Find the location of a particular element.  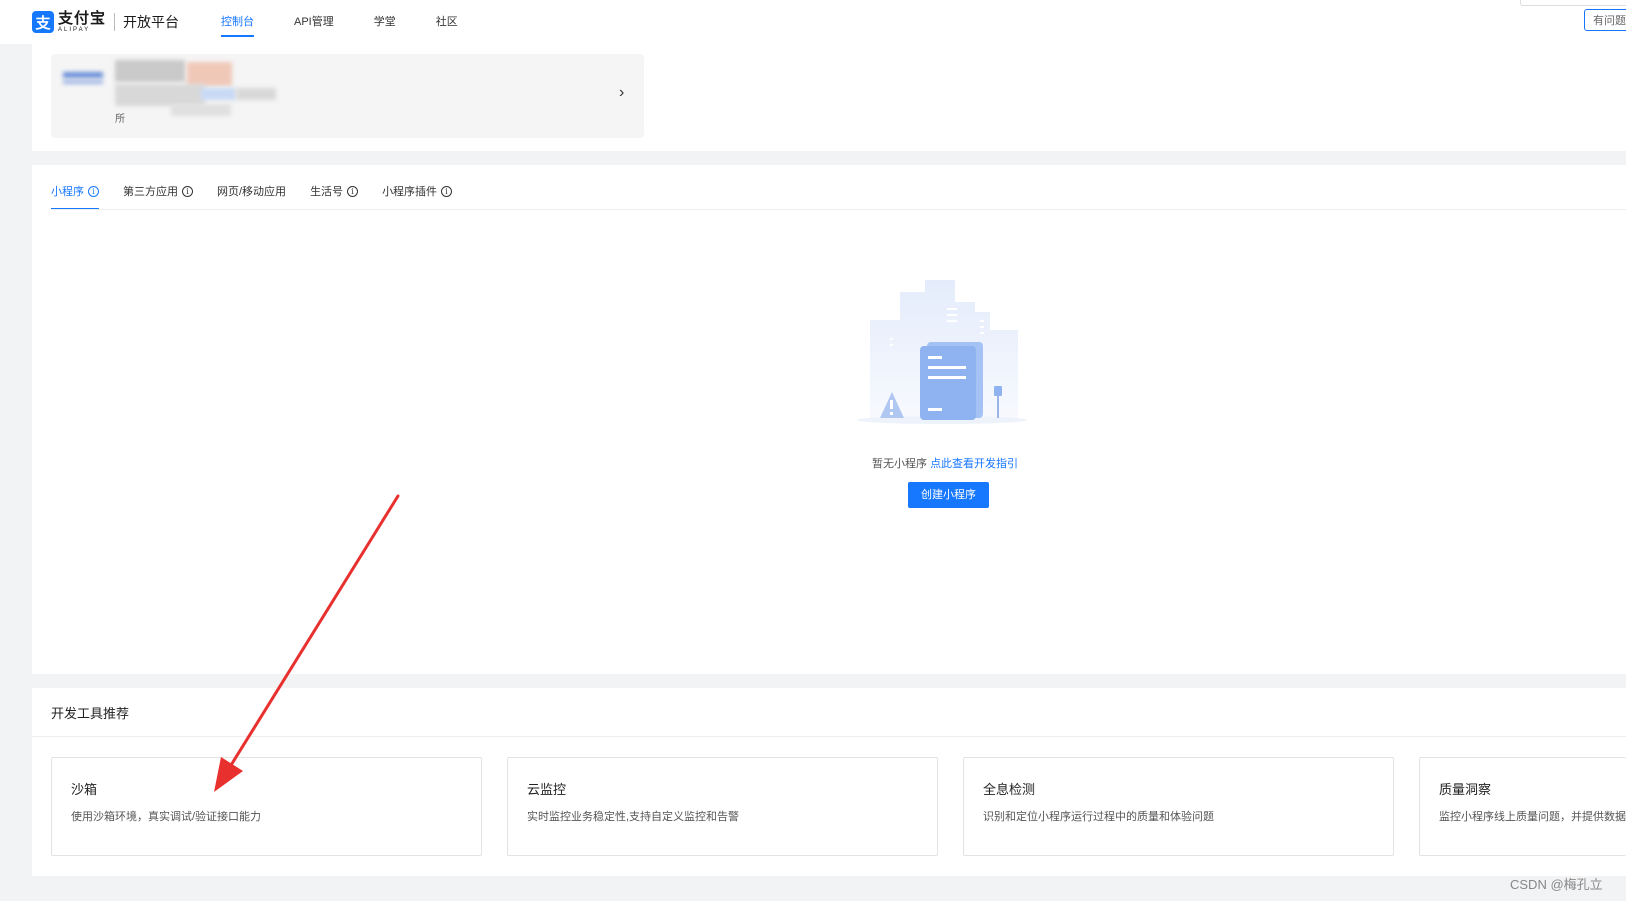

tab-mini-program: 小程序 i is located at coordinates (75, 194).